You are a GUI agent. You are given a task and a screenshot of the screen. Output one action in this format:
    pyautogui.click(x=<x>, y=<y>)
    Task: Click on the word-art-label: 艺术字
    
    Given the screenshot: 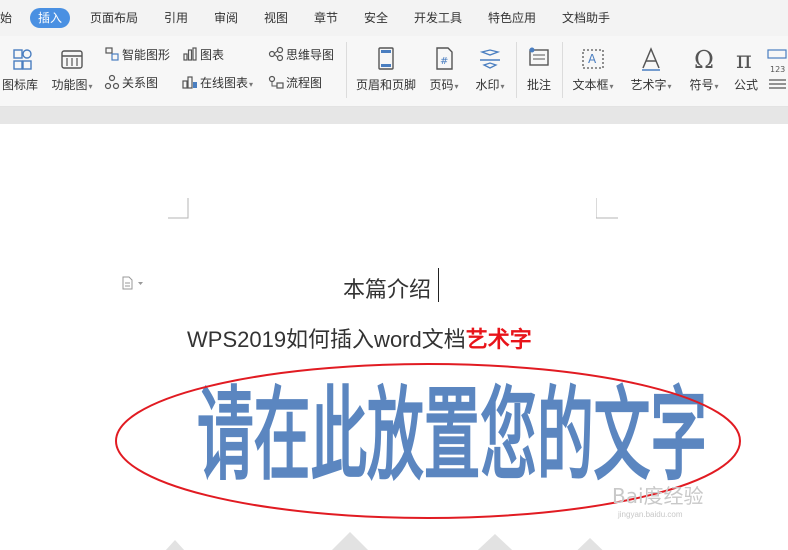 What is the action you would take?
    pyautogui.click(x=648, y=85)
    